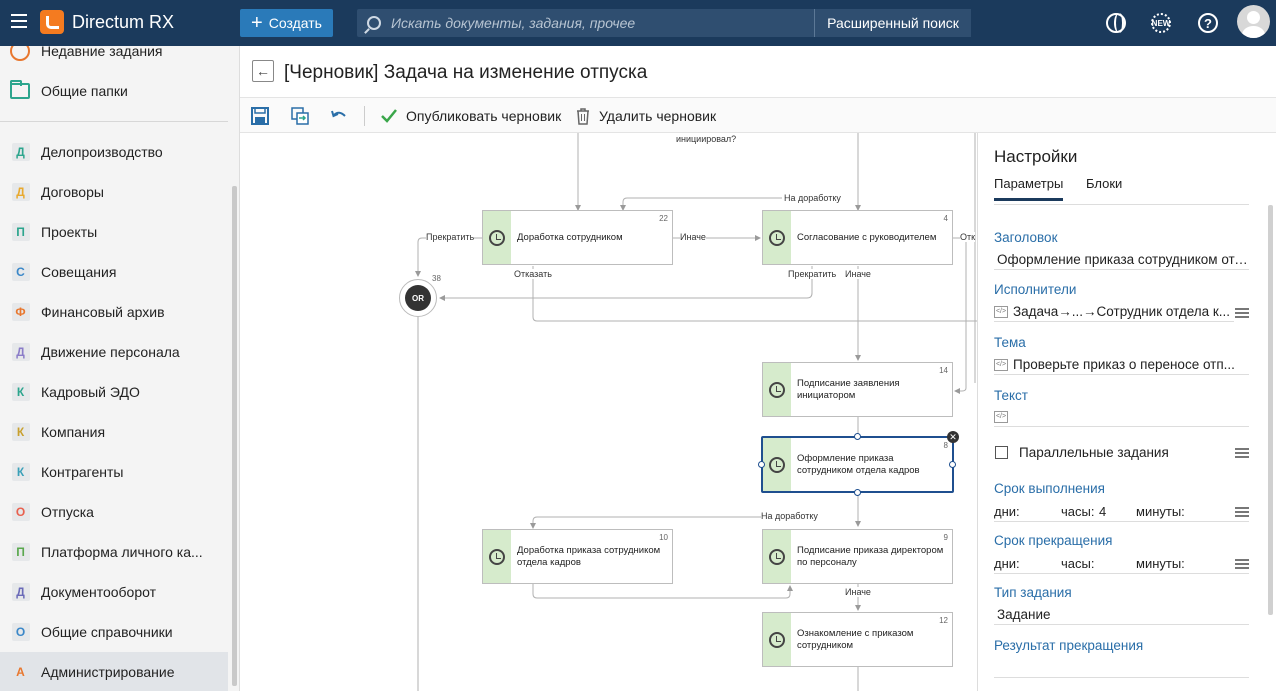 This screenshot has height=691, width=1276. Describe the element at coordinates (114, 592) in the screenshot. I see `sidebar-item-module: Д Документооборот` at that location.